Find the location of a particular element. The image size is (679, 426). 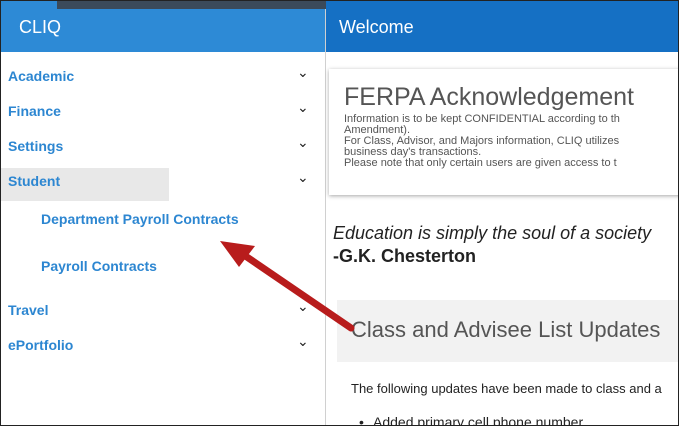

arrow-shaft is located at coordinates (296, 290).